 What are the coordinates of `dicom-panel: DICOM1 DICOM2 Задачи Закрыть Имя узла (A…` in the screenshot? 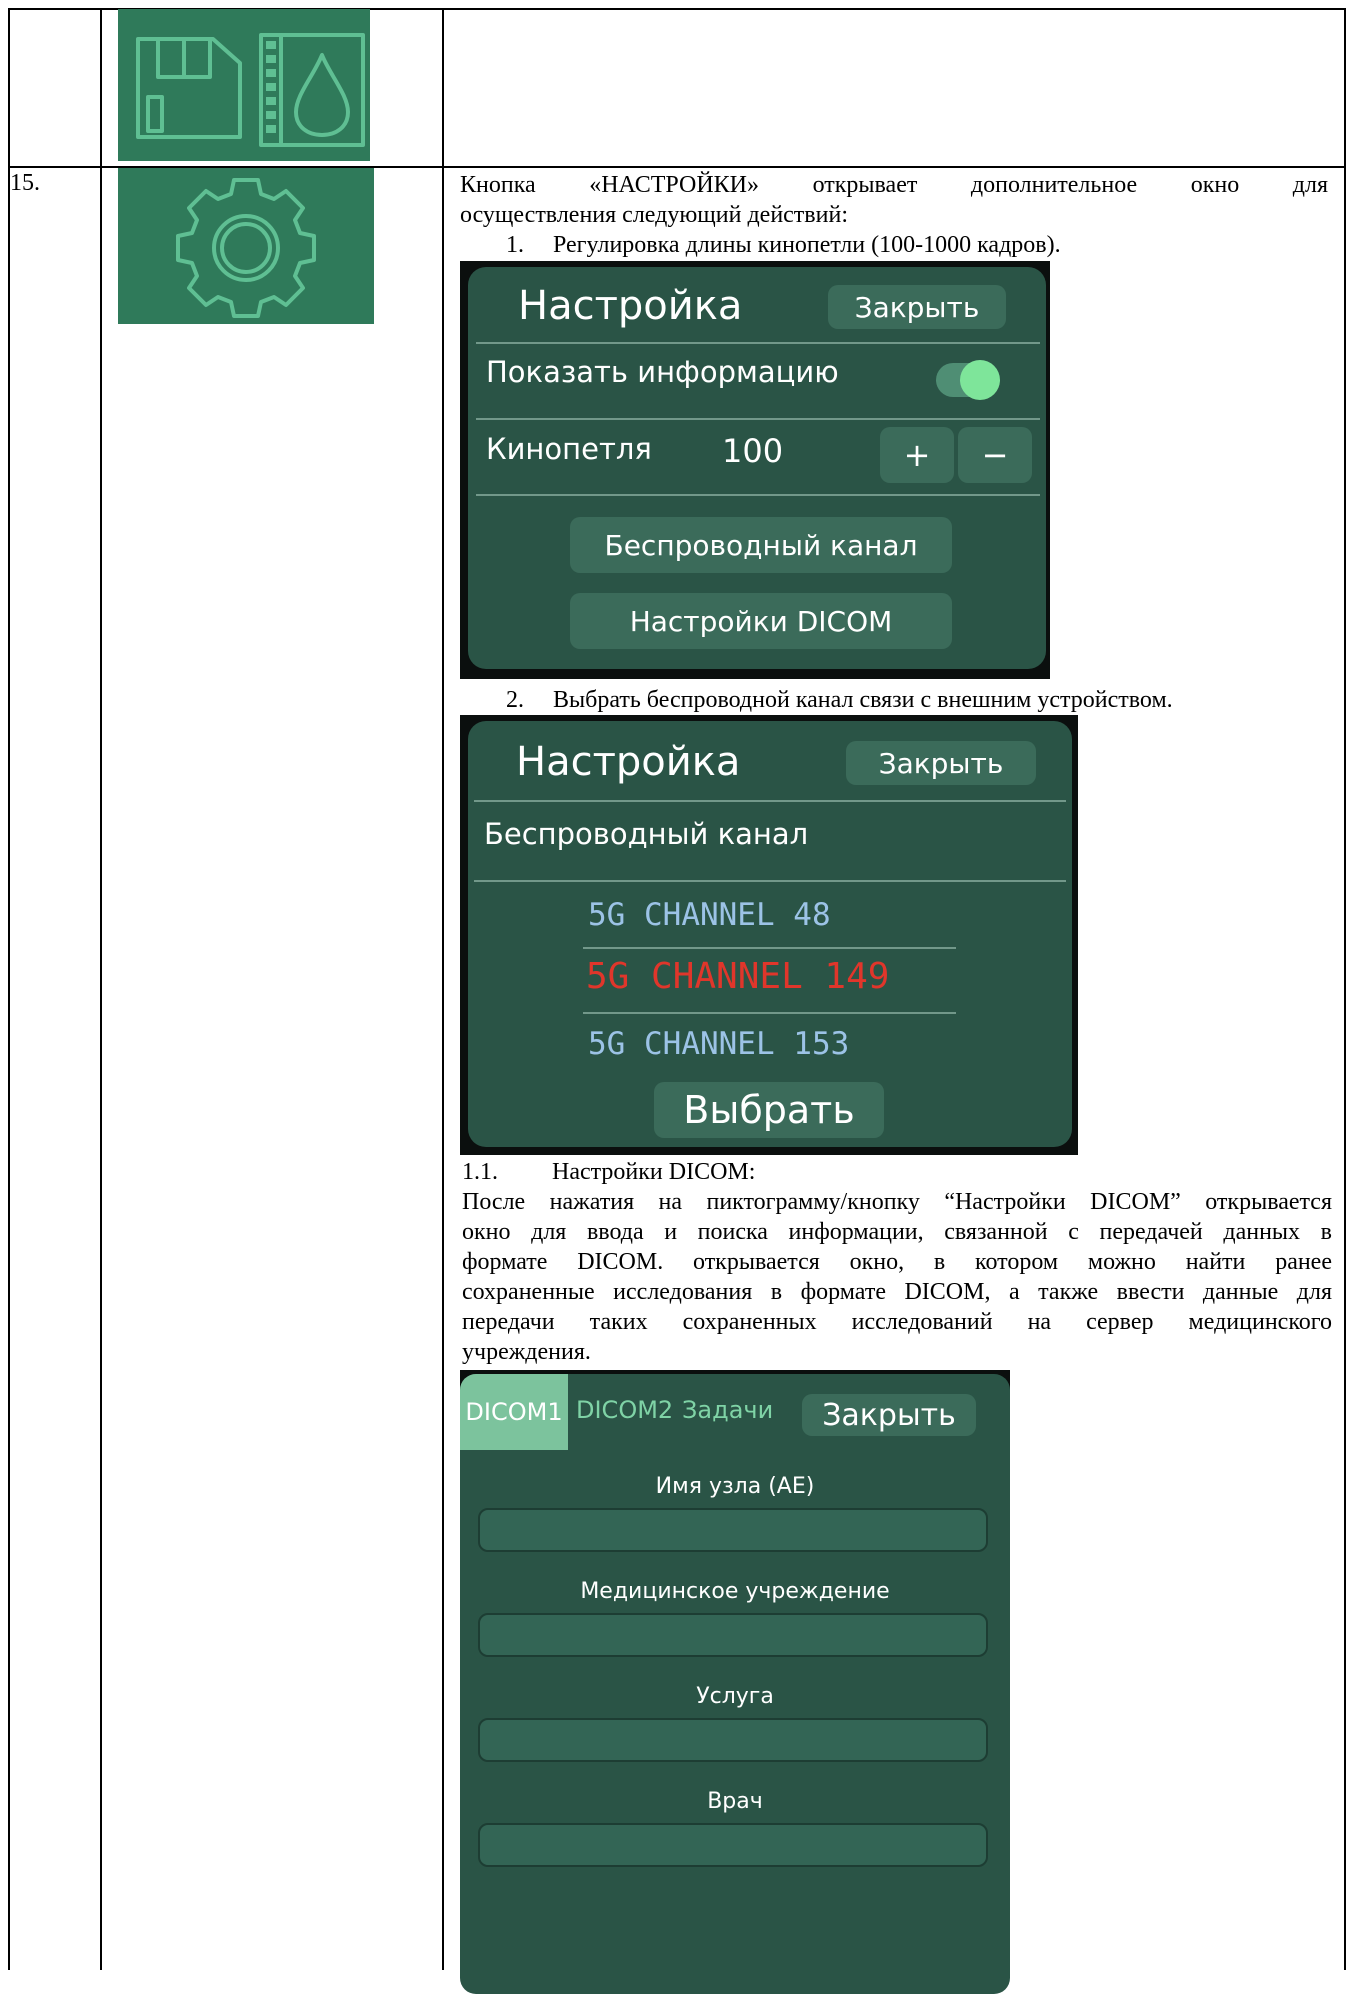 It's located at (735, 1684).